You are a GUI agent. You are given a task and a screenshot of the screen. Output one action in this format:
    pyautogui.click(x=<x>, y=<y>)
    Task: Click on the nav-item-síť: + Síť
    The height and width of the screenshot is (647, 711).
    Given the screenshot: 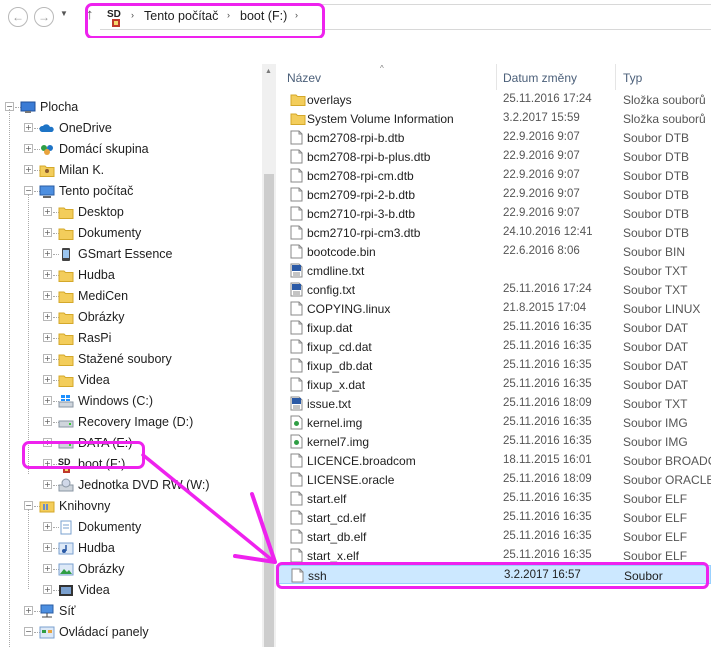 What is the action you would take?
    pyautogui.click(x=131, y=611)
    